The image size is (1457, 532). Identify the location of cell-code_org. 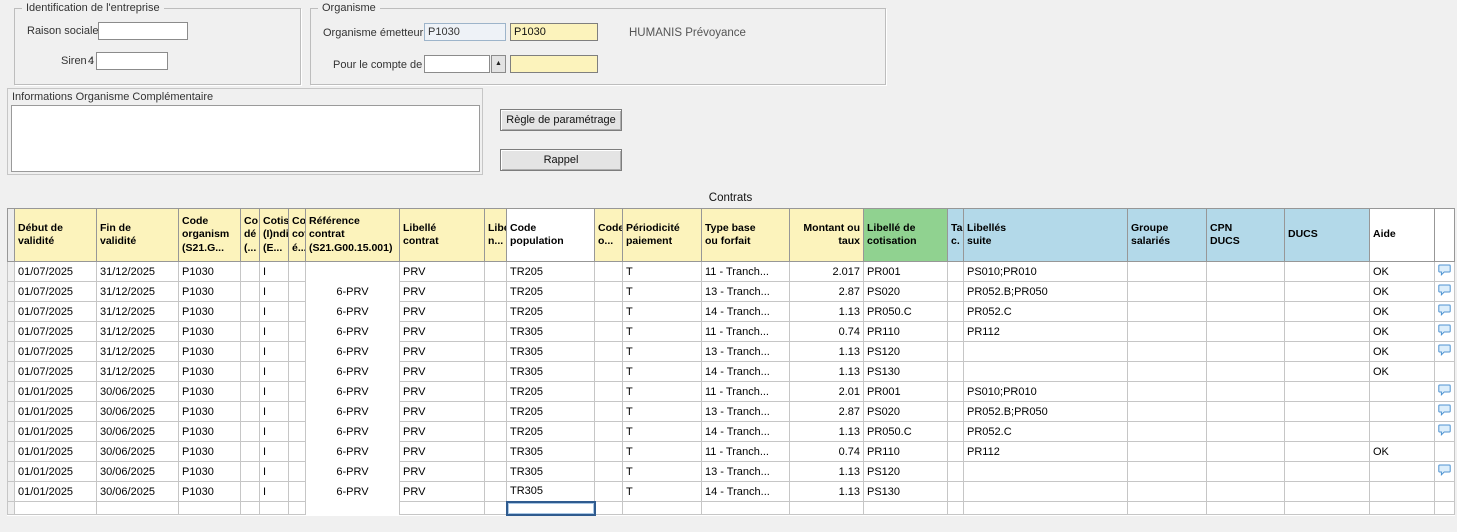
(209, 508).